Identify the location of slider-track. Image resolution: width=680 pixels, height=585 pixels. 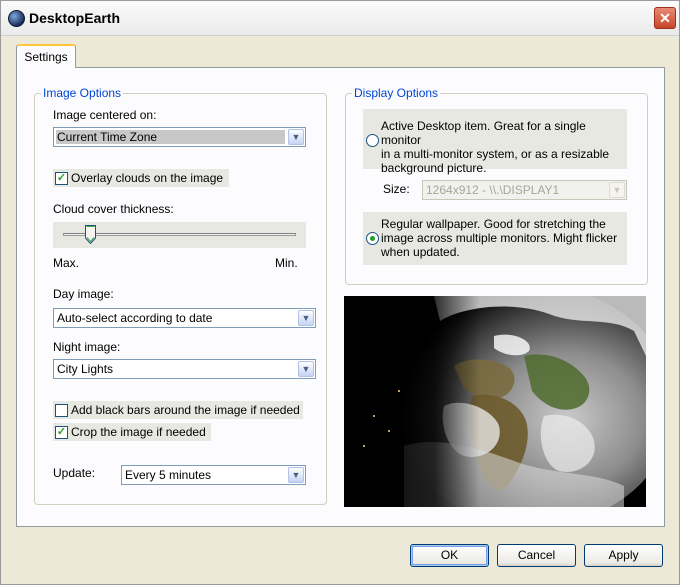
(179, 234).